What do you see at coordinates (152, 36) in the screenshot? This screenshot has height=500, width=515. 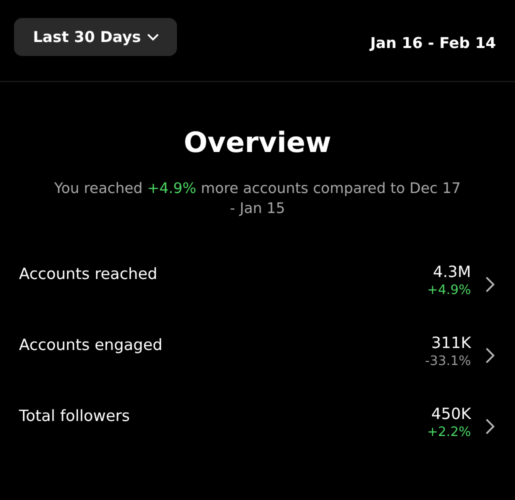 I see `chevron-down-icon` at bounding box center [152, 36].